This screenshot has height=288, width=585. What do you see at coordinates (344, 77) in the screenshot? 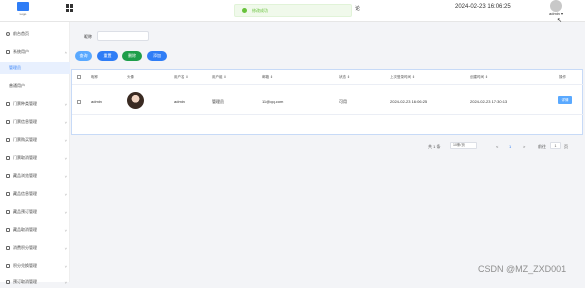
I see `column-header-status: 状态 ⇕` at bounding box center [344, 77].